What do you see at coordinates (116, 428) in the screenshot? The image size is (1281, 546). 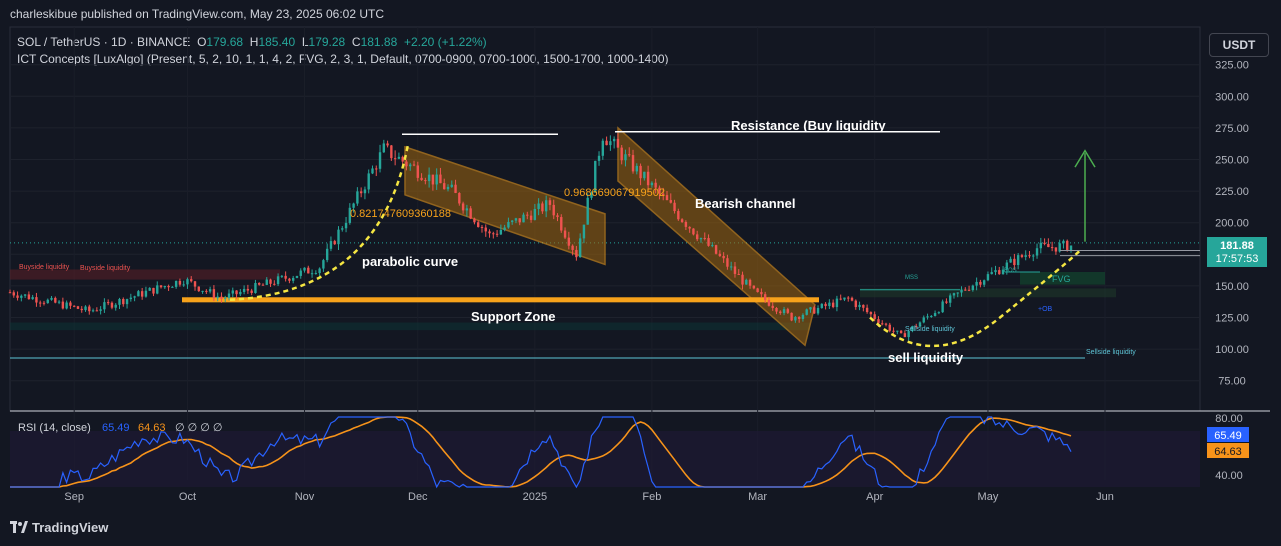 I see `rsi-value-inline: 65.49` at bounding box center [116, 428].